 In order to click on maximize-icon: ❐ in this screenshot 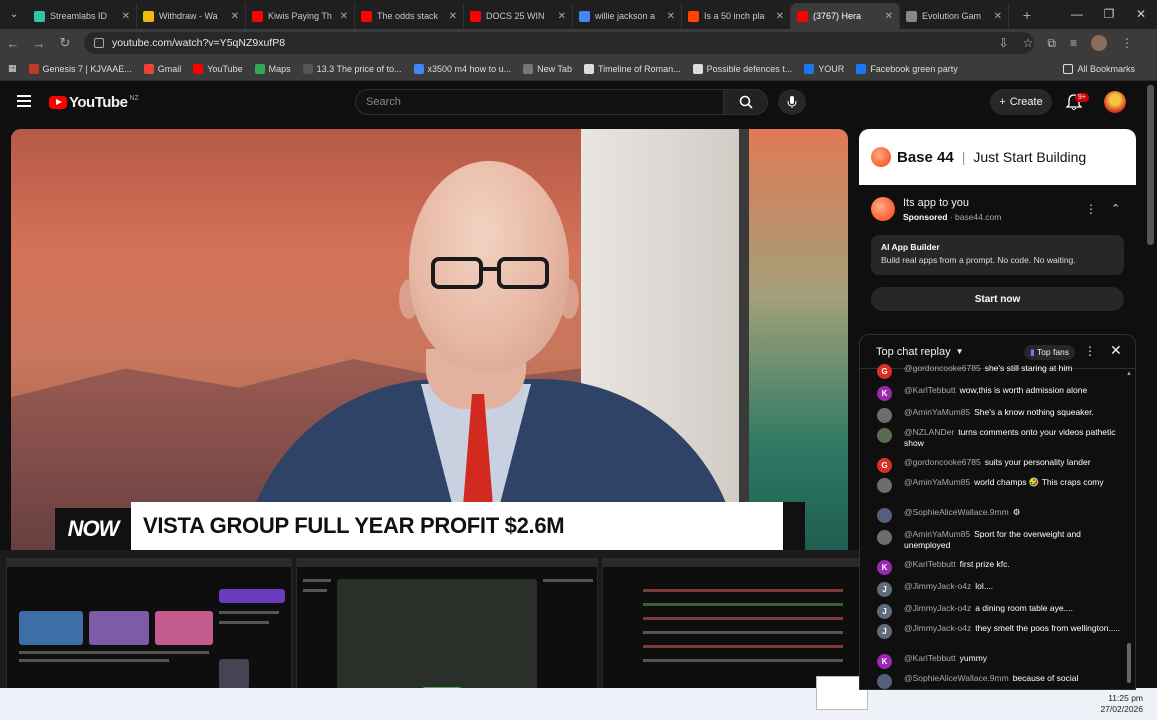, I will do `click(1109, 14)`.